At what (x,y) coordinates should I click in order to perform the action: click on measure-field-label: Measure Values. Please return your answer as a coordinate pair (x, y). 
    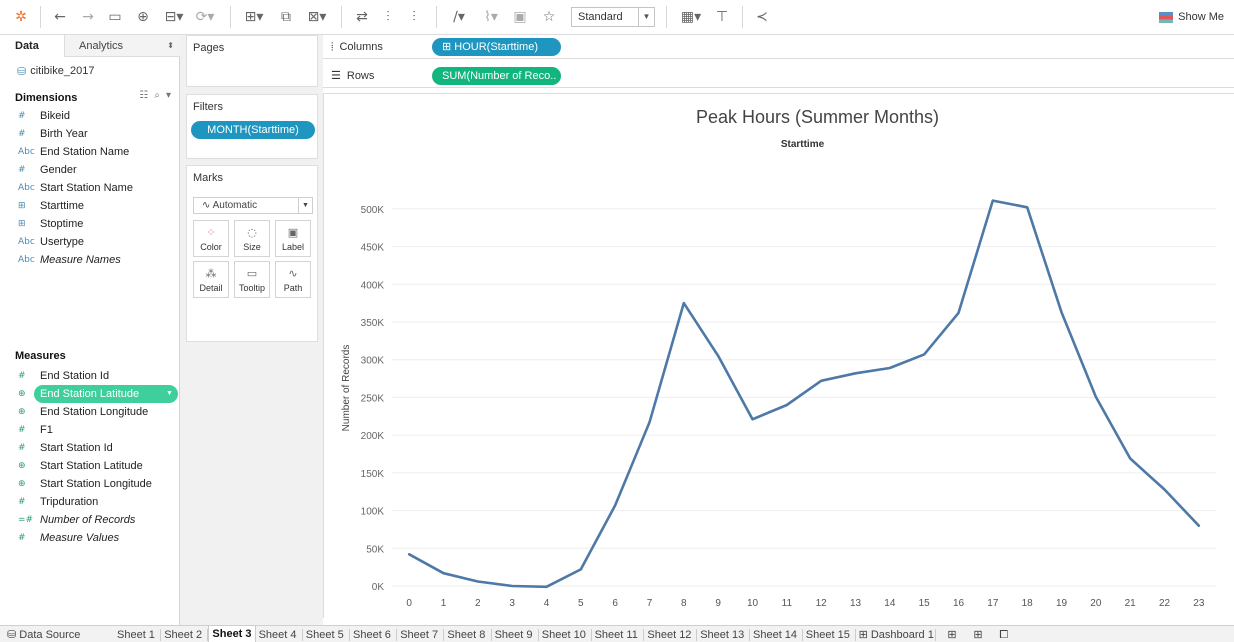
    Looking at the image, I should click on (80, 538).